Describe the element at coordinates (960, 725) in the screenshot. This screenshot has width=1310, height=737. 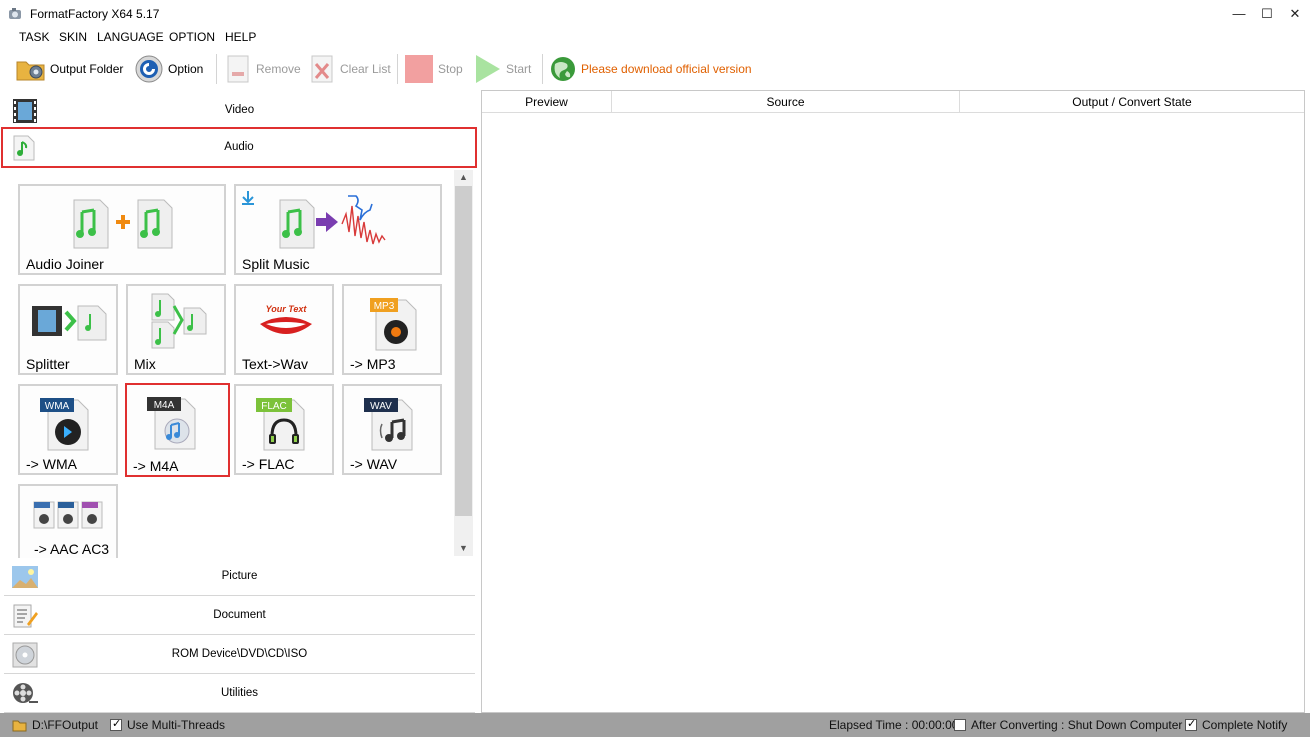
I see `shutdown-check-icon` at that location.